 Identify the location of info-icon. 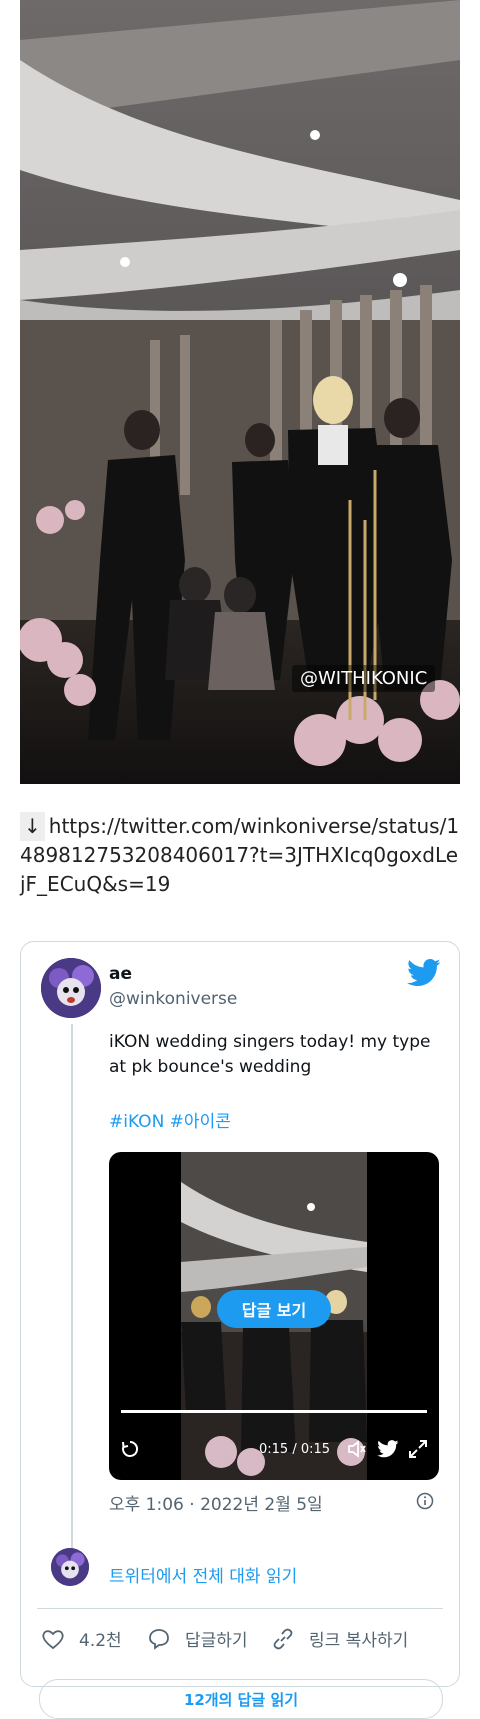
(425, 1501).